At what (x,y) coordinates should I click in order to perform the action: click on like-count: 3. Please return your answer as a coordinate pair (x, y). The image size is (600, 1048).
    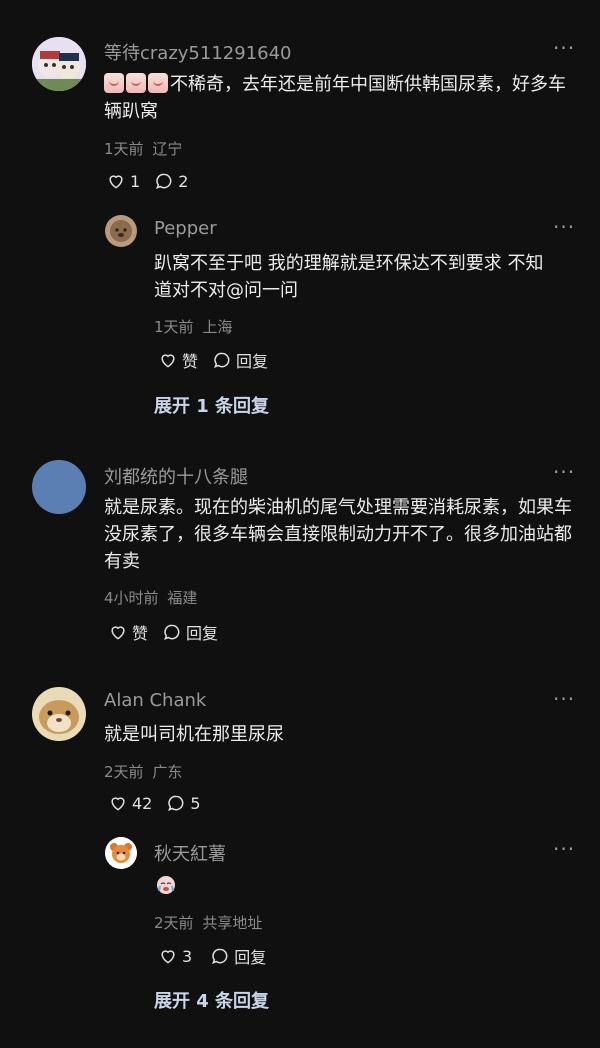
    Looking at the image, I should click on (187, 956).